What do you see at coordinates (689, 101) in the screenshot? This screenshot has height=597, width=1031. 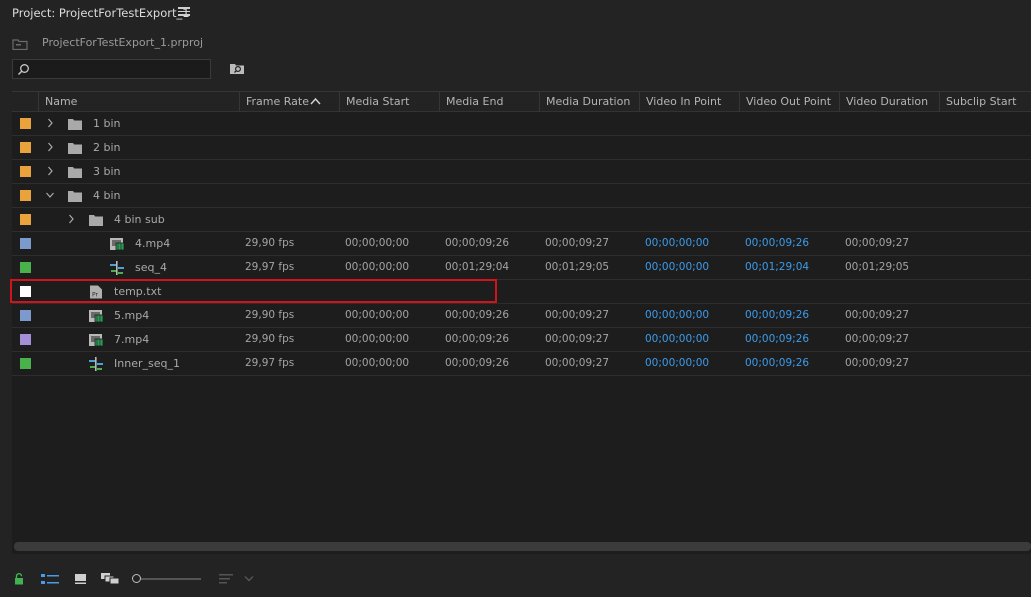 I see `column-header-video-in-point: Video In Point` at bounding box center [689, 101].